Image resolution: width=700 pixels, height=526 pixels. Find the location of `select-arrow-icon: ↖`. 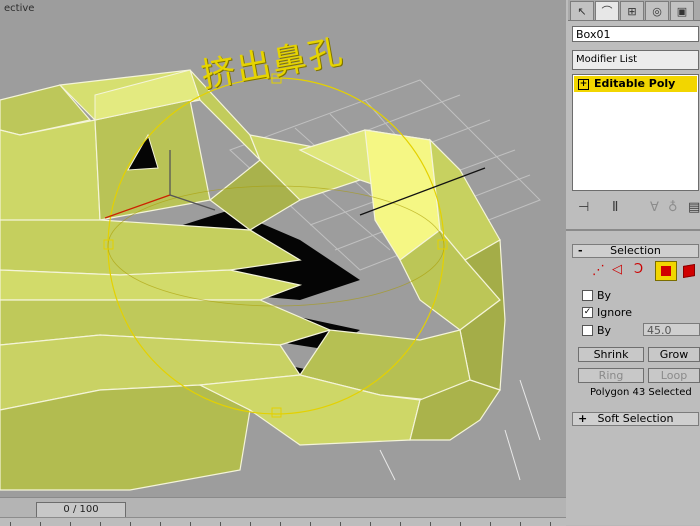

select-arrow-icon: ↖ is located at coordinates (582, 11).